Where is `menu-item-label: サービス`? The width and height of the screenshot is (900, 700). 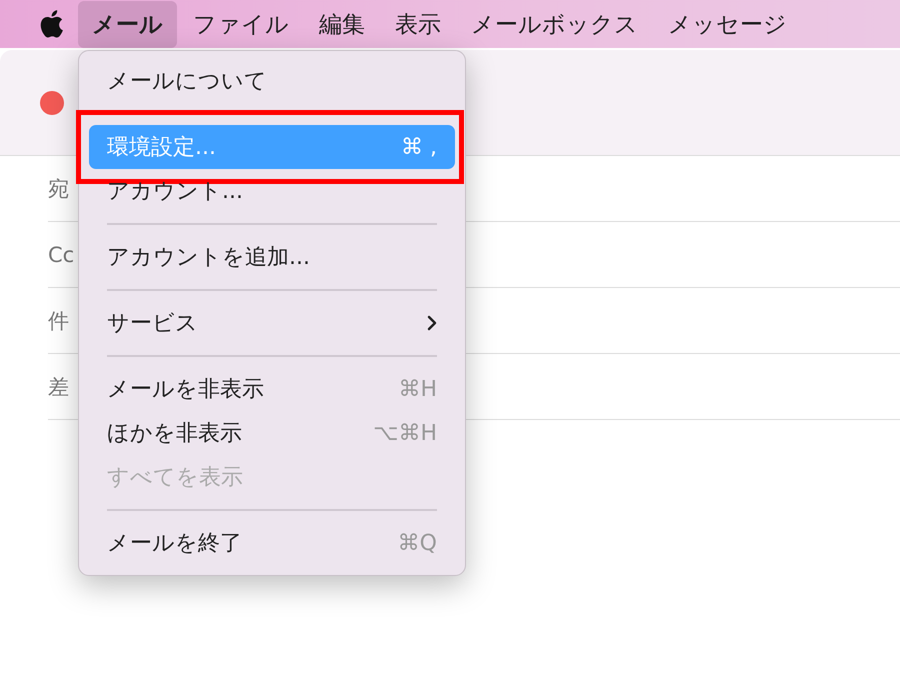 menu-item-label: サービス is located at coordinates (152, 324).